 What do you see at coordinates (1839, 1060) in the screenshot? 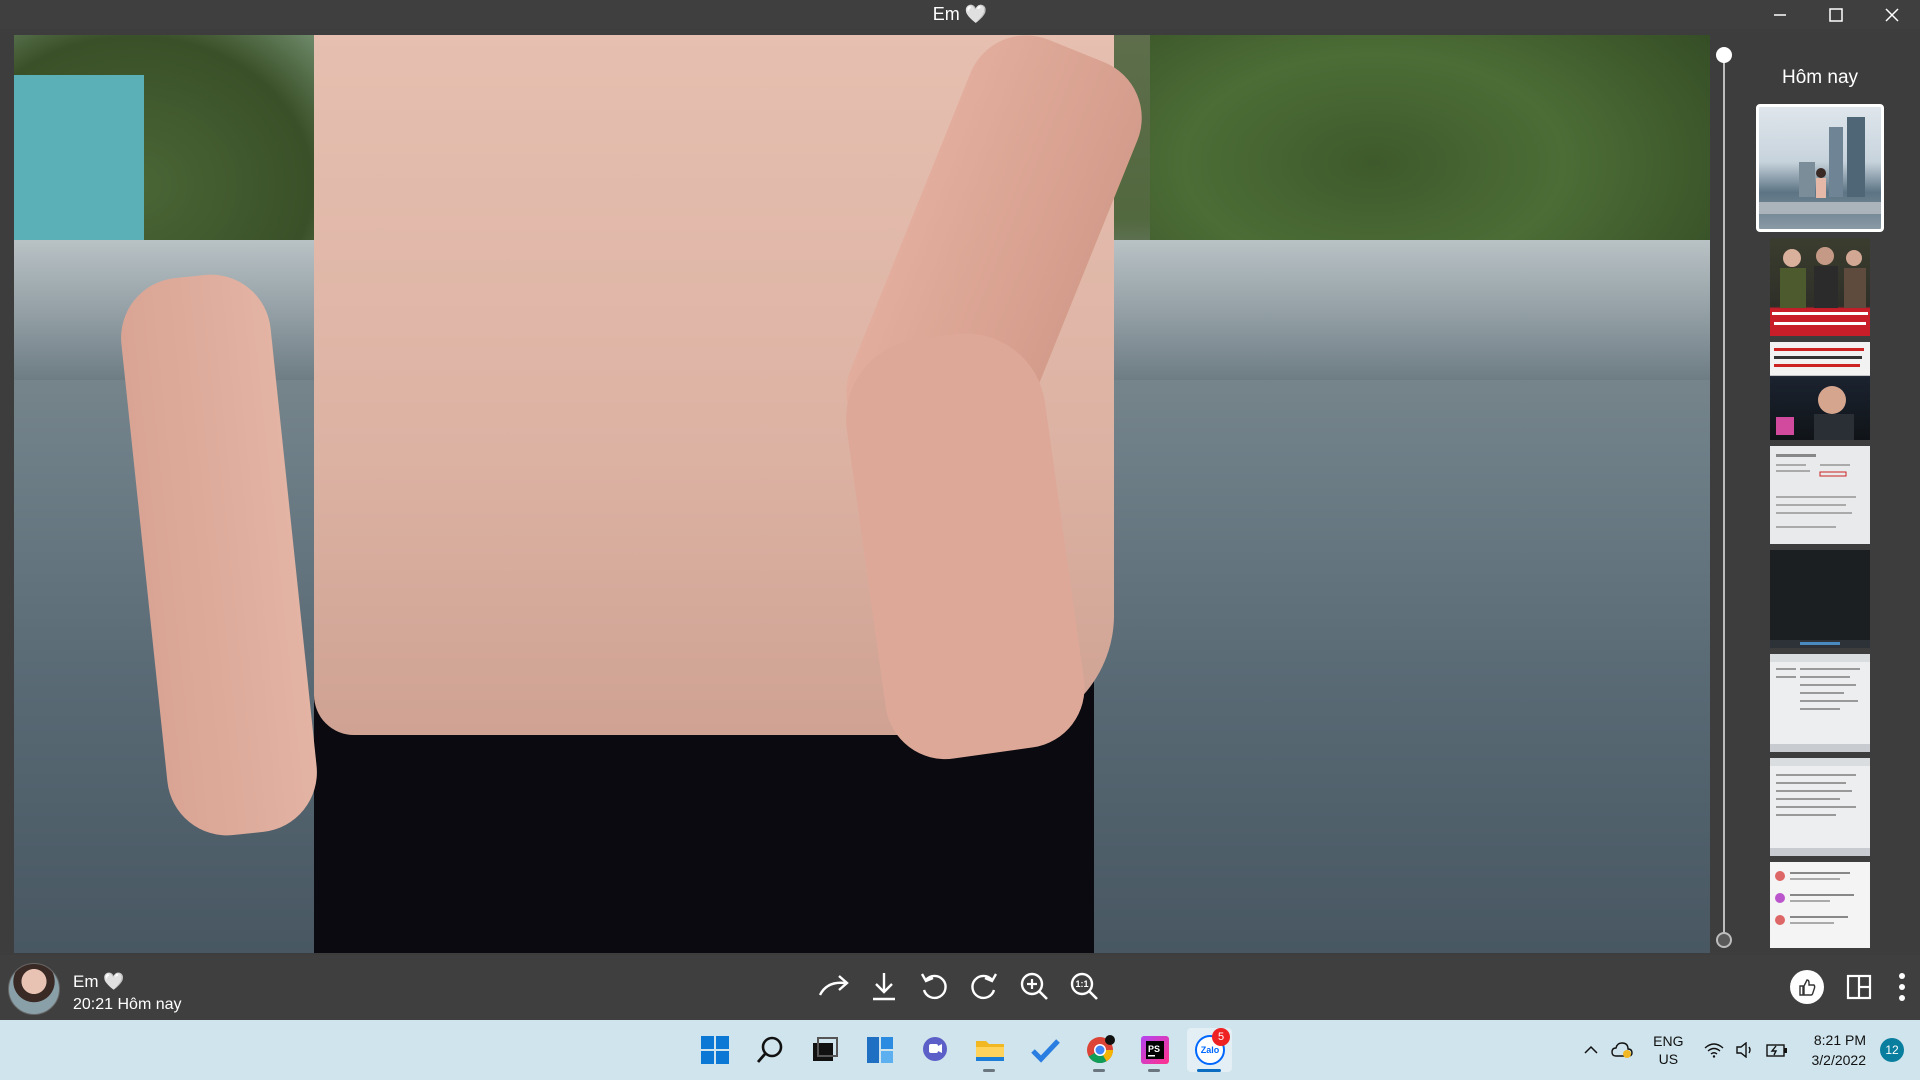
I see `clock-date: 3/2/2022` at bounding box center [1839, 1060].